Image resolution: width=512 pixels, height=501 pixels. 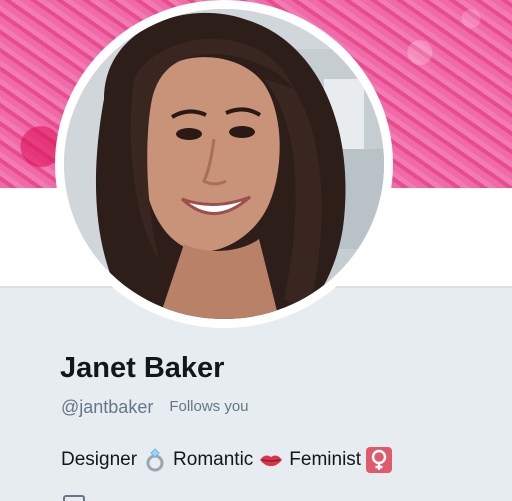 I want to click on female-sign-icon, so click(x=379, y=460).